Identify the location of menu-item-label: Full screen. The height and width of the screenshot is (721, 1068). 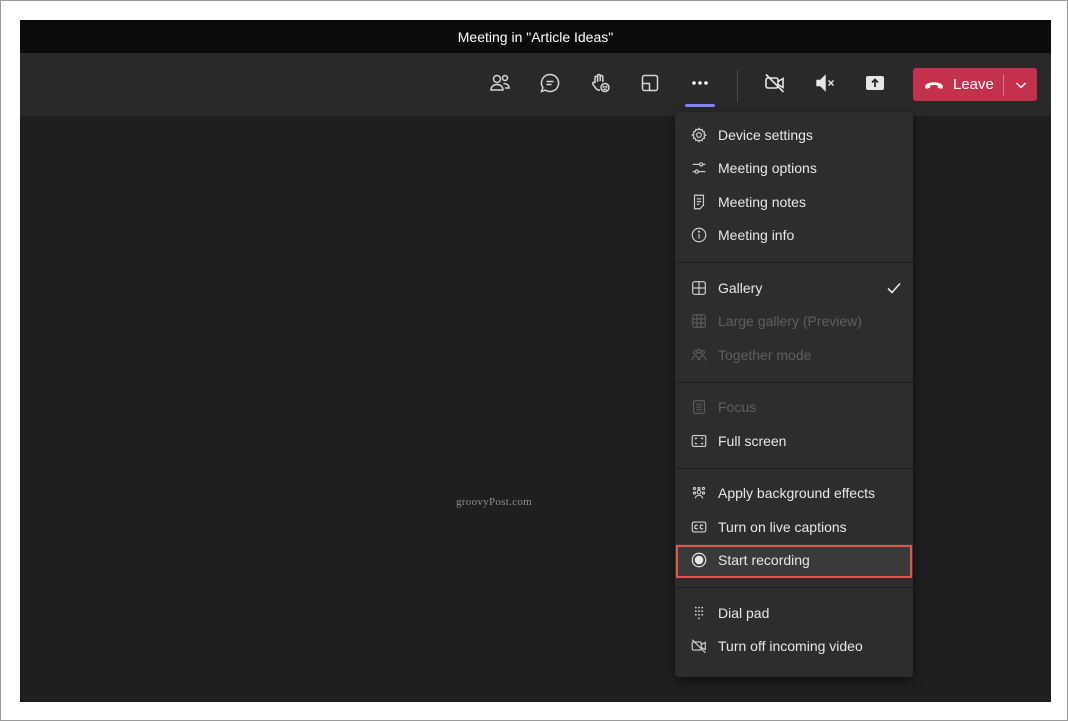
(752, 440).